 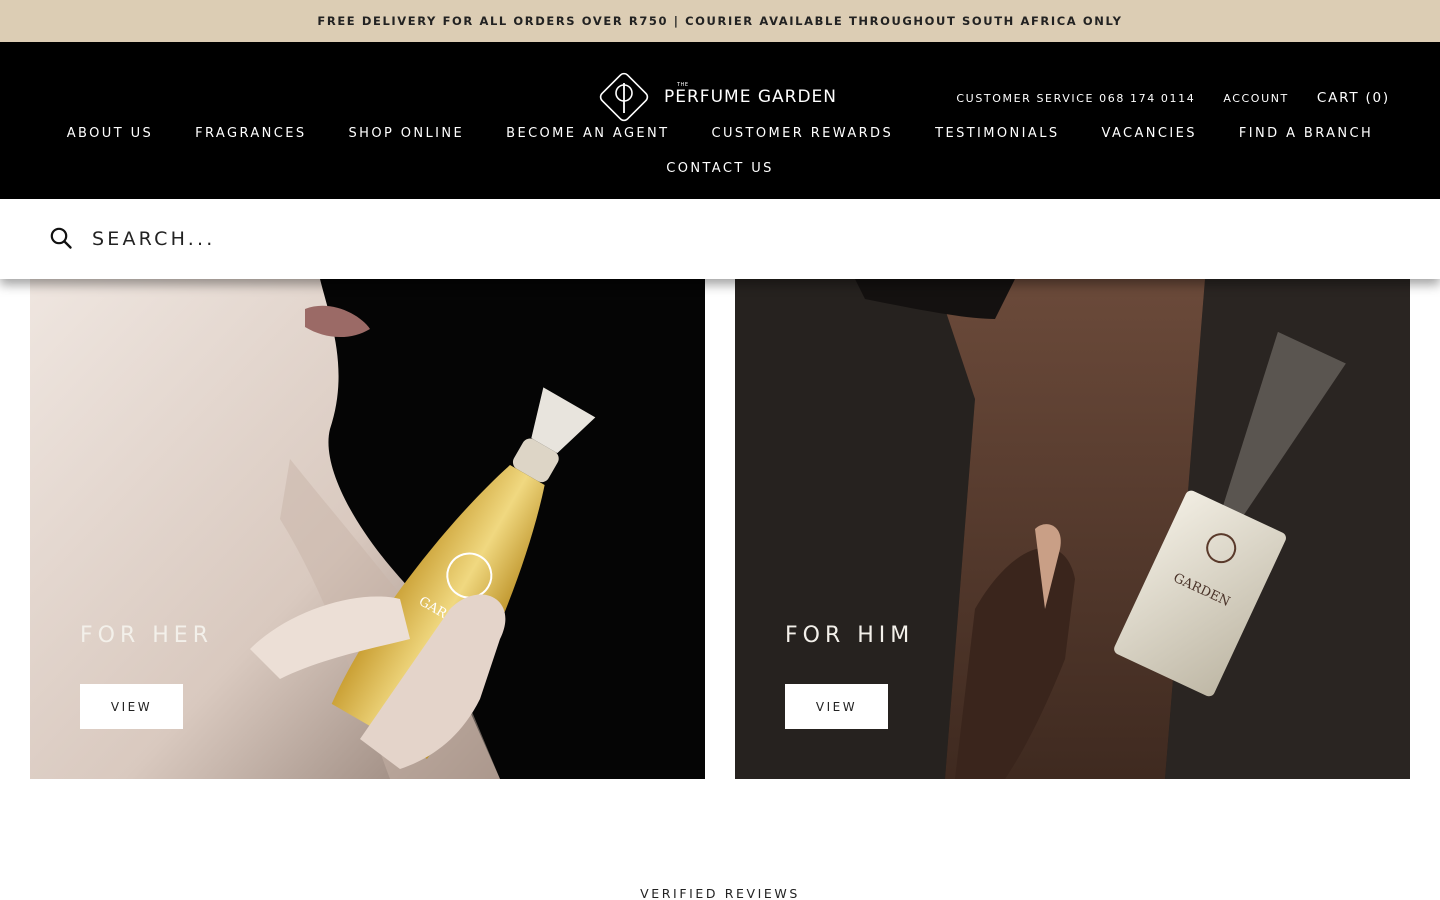 I want to click on brand-name: THE PERFUME GARDEN, so click(x=751, y=94).